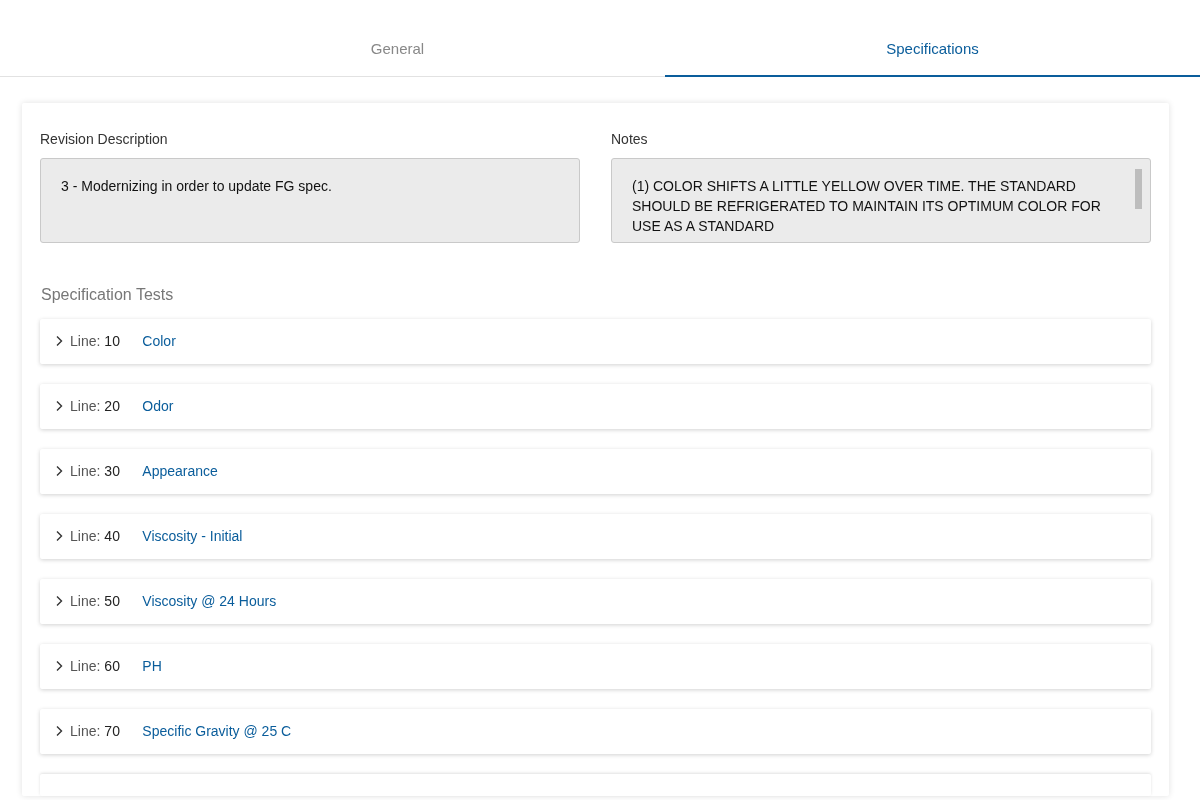 The height and width of the screenshot is (800, 1200). Describe the element at coordinates (595, 471) in the screenshot. I see `test-row: Line: 30 Appearance` at that location.